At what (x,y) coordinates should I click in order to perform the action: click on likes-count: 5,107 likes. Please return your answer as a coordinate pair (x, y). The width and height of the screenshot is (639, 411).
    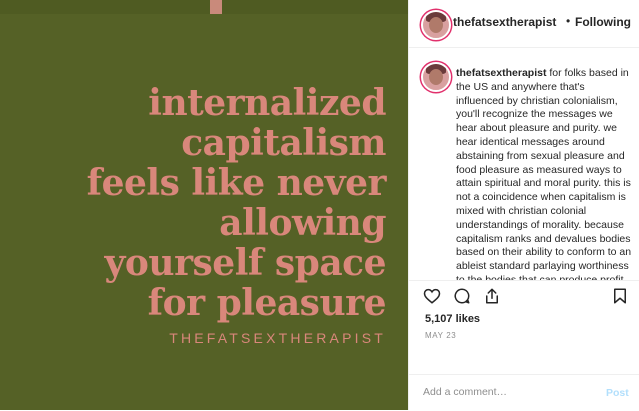
    Looking at the image, I should click on (452, 319).